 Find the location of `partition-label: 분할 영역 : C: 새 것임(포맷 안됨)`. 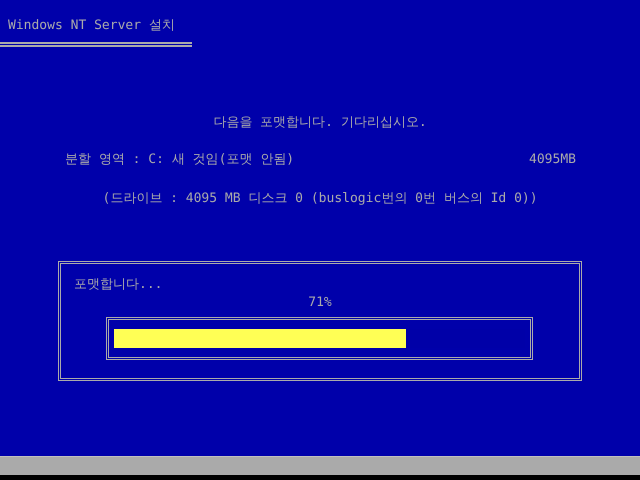

partition-label: 분할 영역 : C: 새 것임(포맷 안됨) is located at coordinates (179, 160).